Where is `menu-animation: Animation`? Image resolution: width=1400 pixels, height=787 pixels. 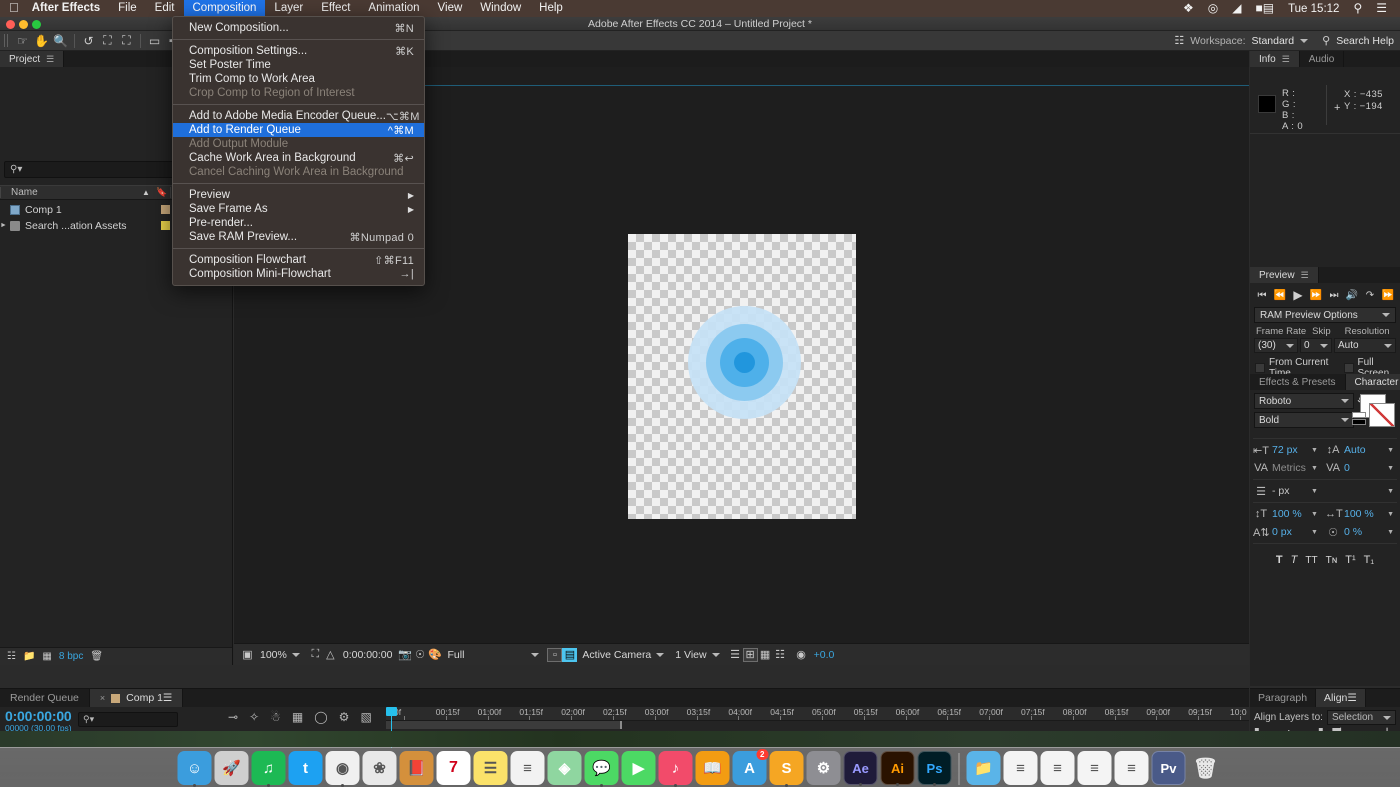 menu-animation: Animation is located at coordinates (393, 8).